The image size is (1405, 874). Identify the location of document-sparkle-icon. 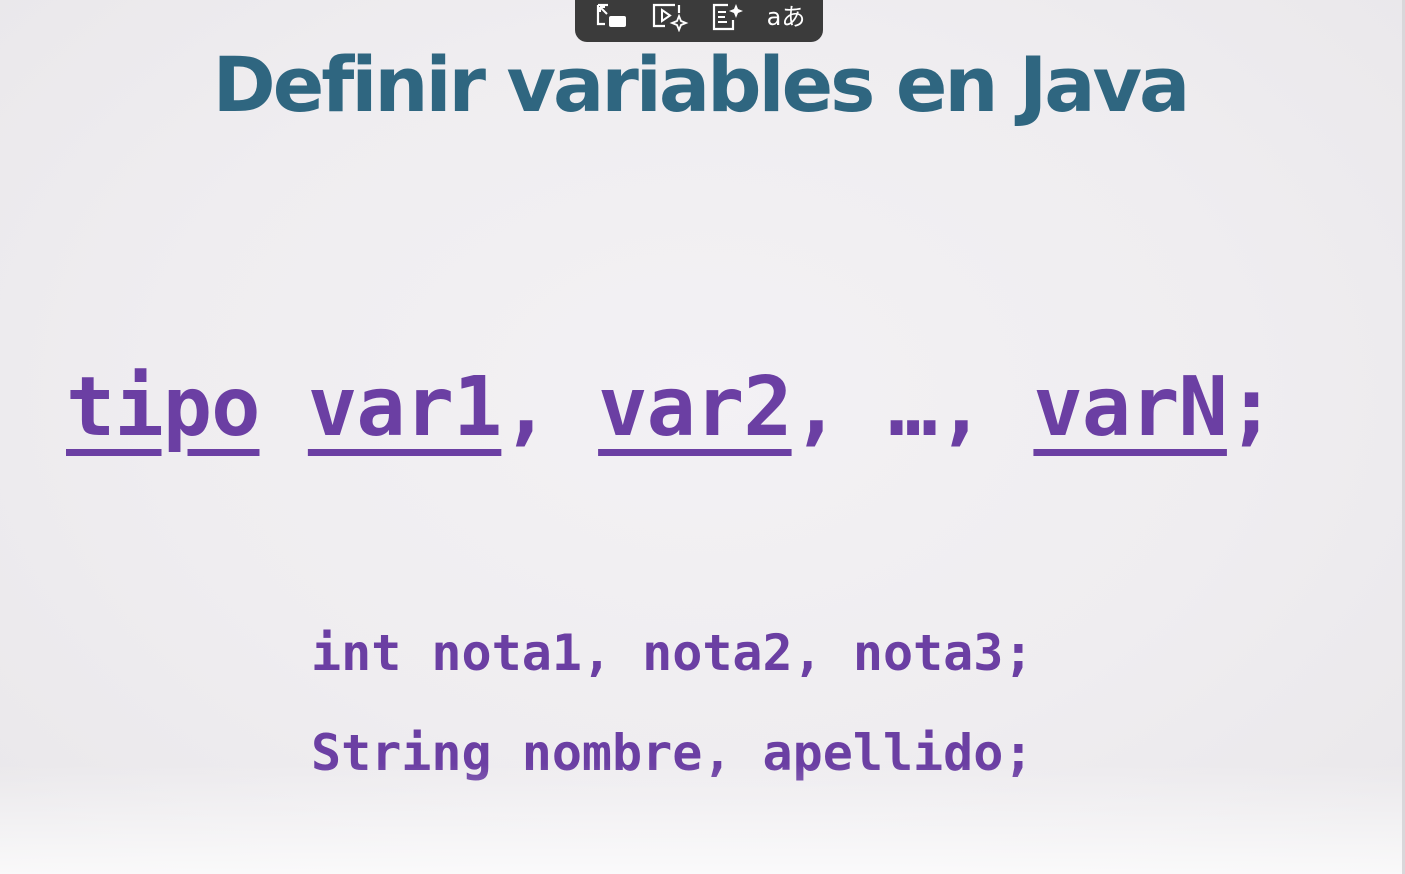
(728, 17).